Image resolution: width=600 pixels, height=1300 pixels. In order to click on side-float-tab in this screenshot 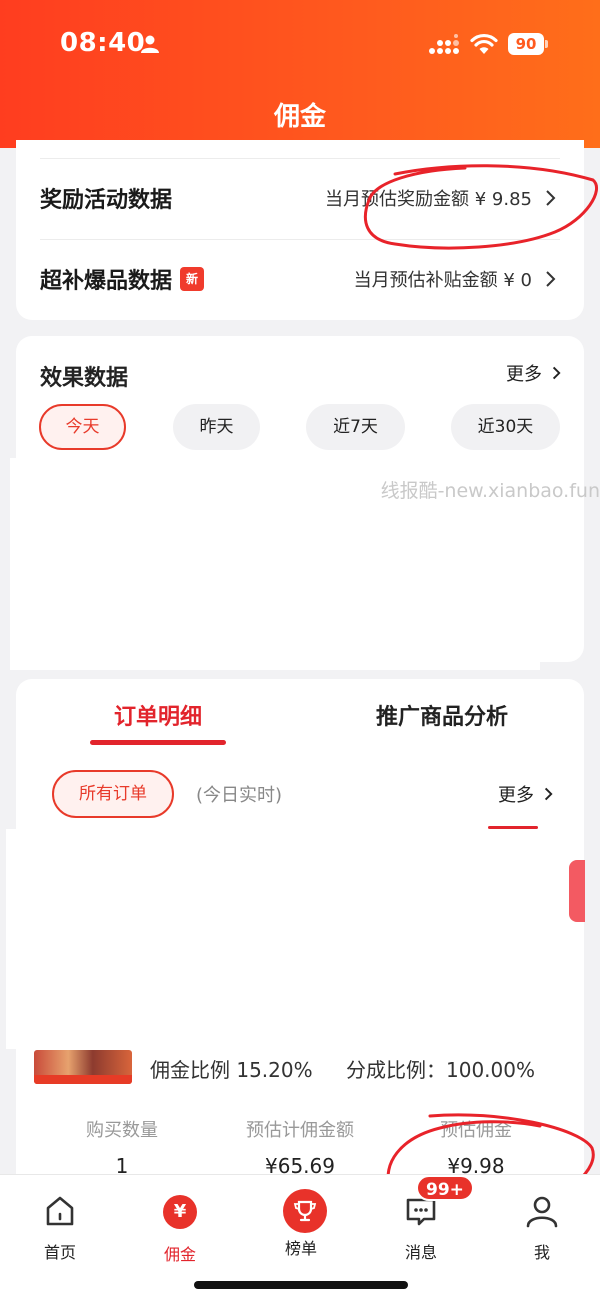, I will do `click(577, 891)`.